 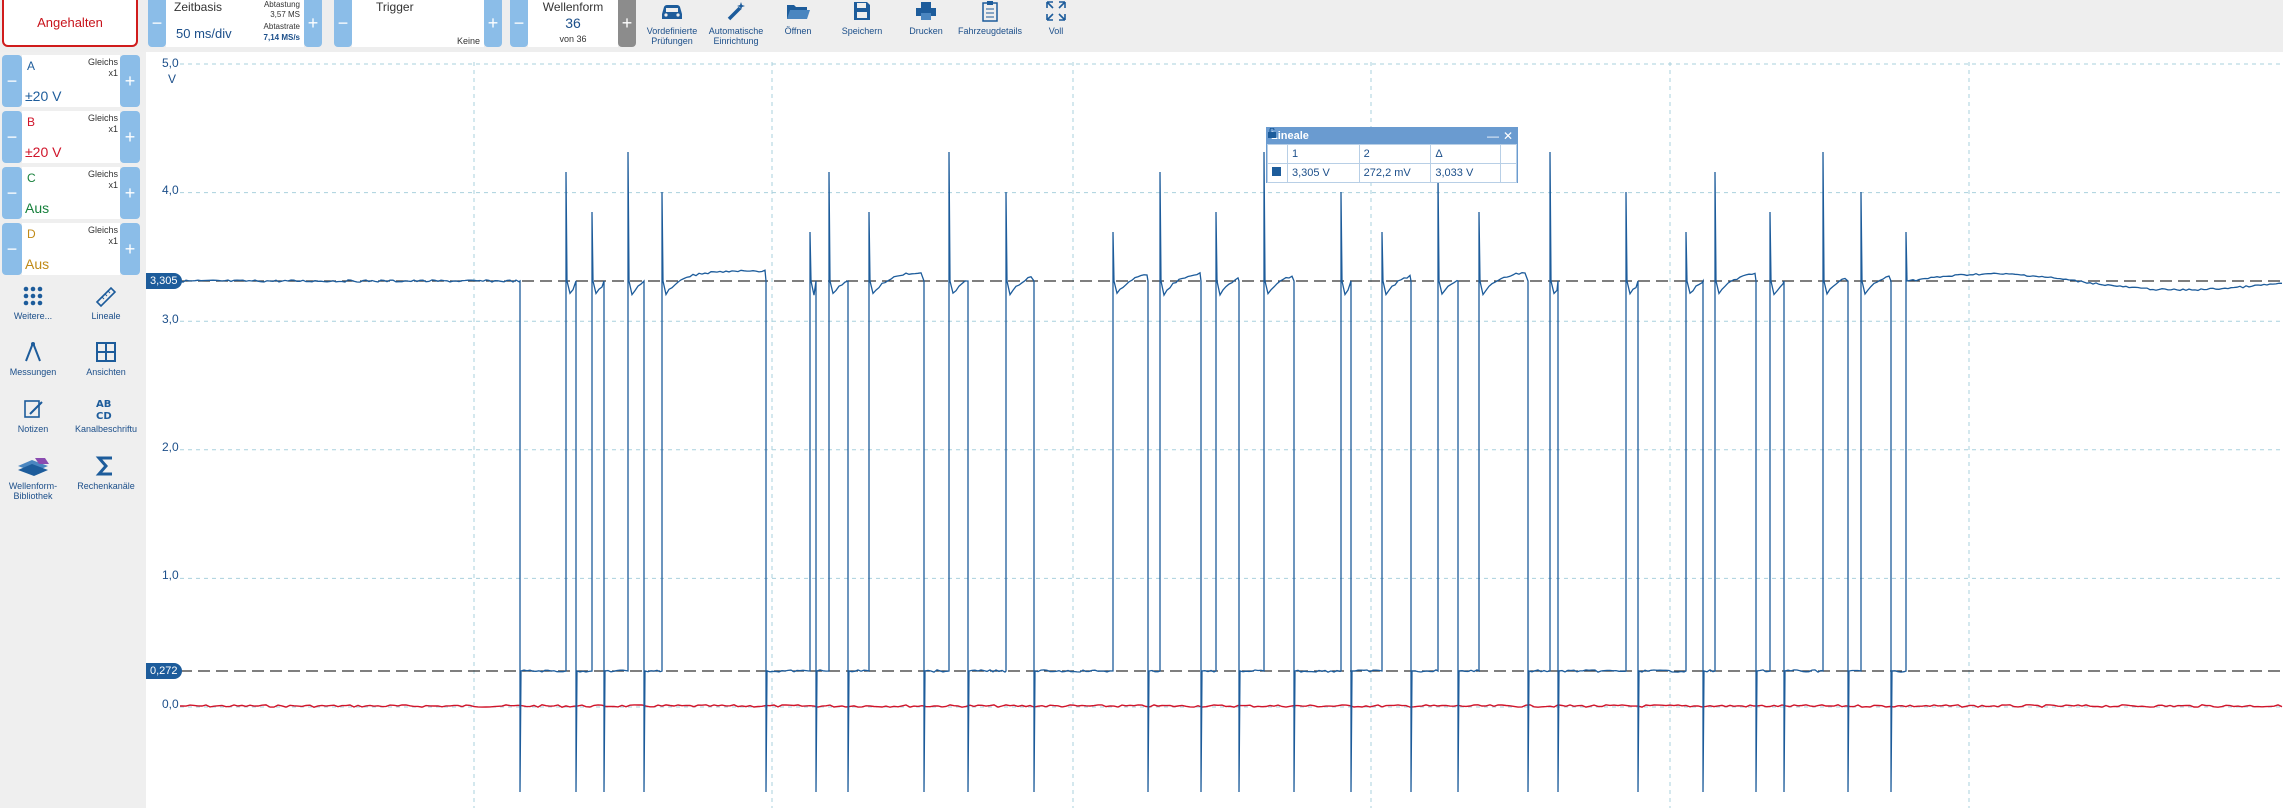 What do you see at coordinates (926, 25) in the screenshot?
I see `print-button: Drucken` at bounding box center [926, 25].